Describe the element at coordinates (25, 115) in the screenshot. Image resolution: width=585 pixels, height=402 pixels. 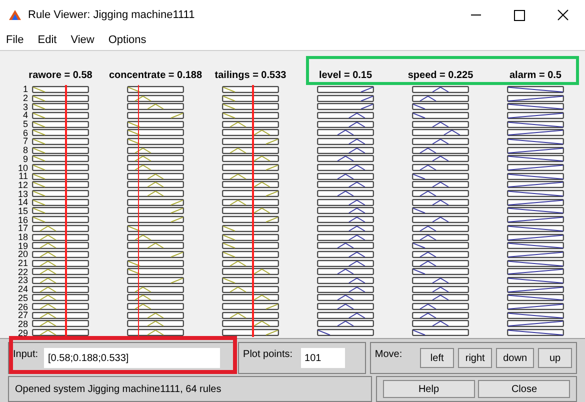
I see `rule-number: 4` at that location.